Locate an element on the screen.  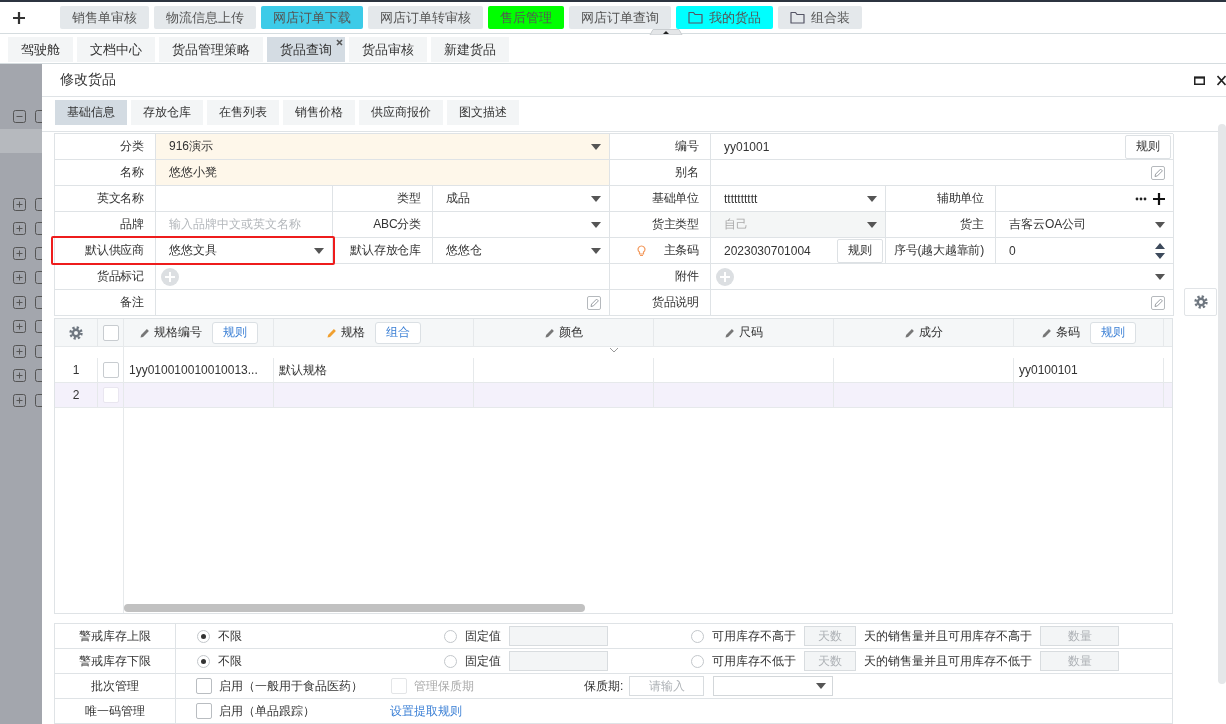
setting-label: 唯一码管理 is located at coordinates (115, 711).